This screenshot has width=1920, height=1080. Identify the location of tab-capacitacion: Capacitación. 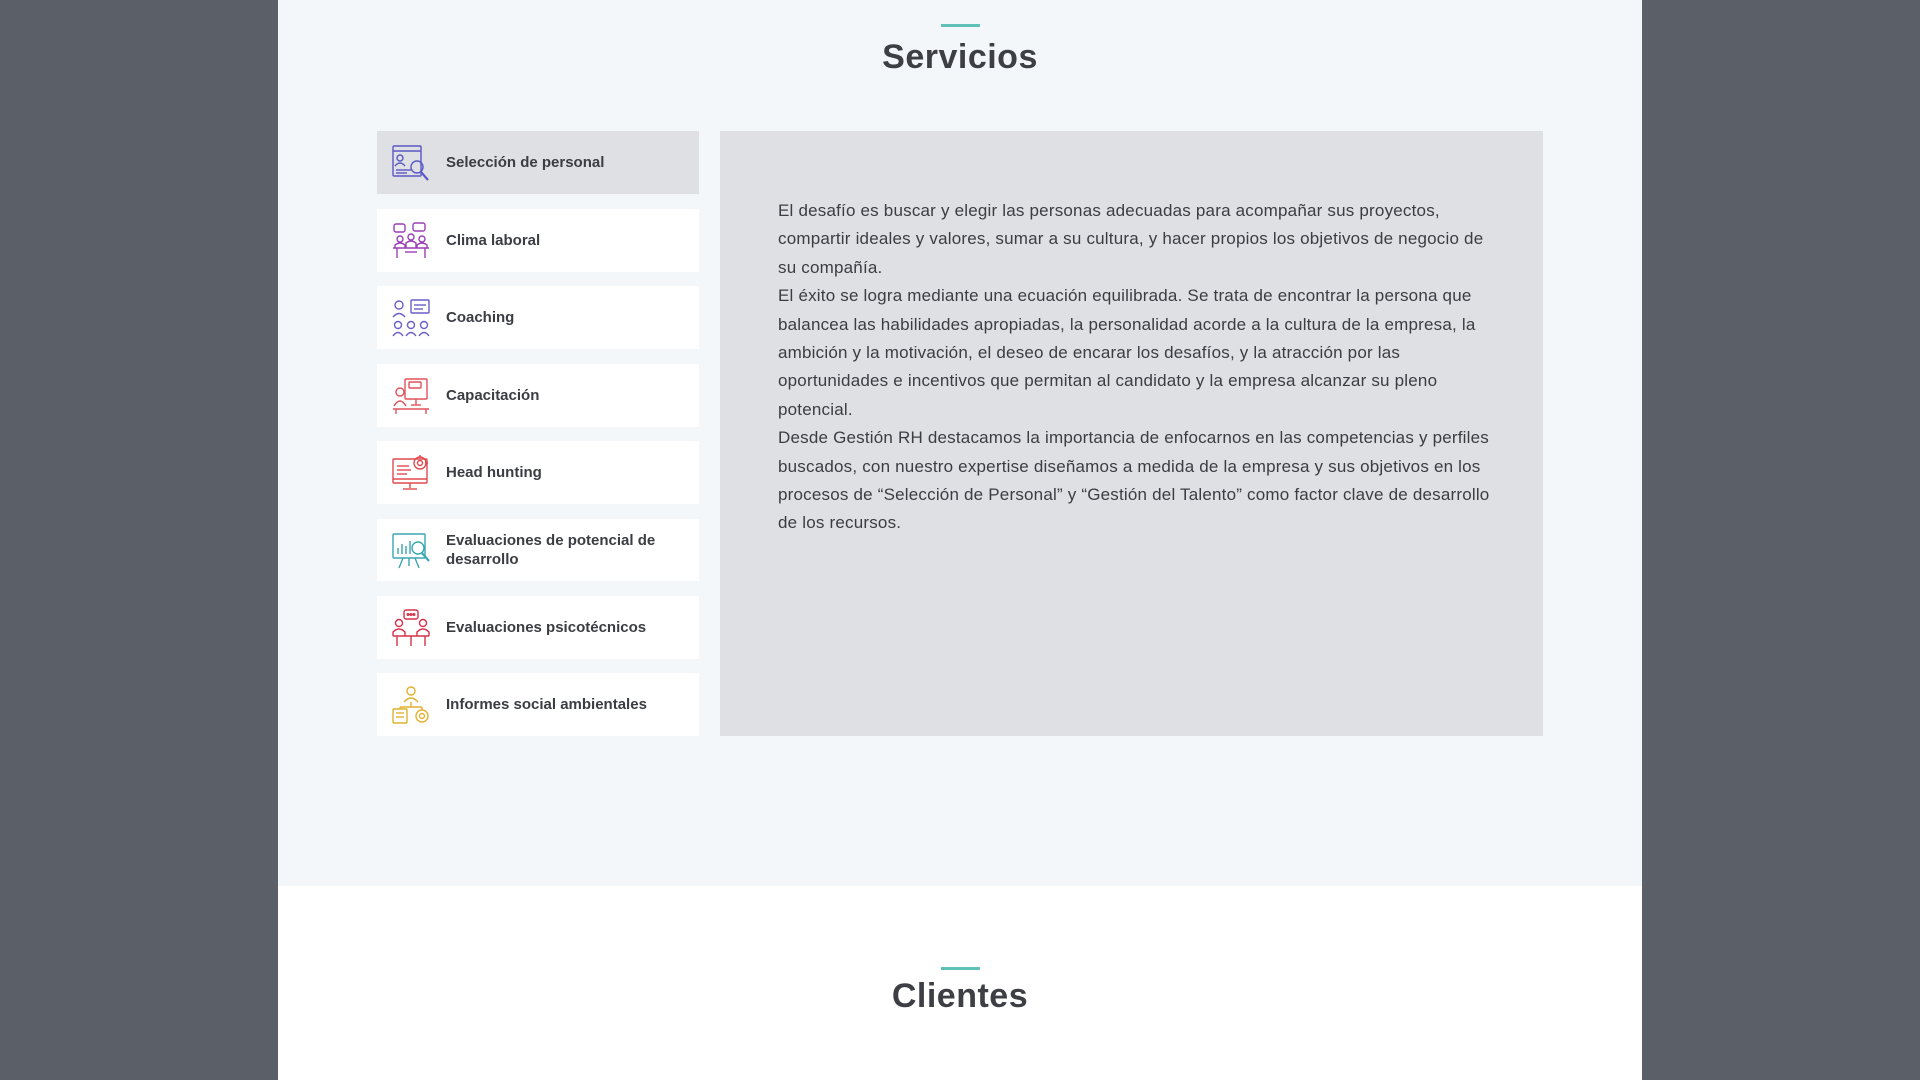
(538, 395).